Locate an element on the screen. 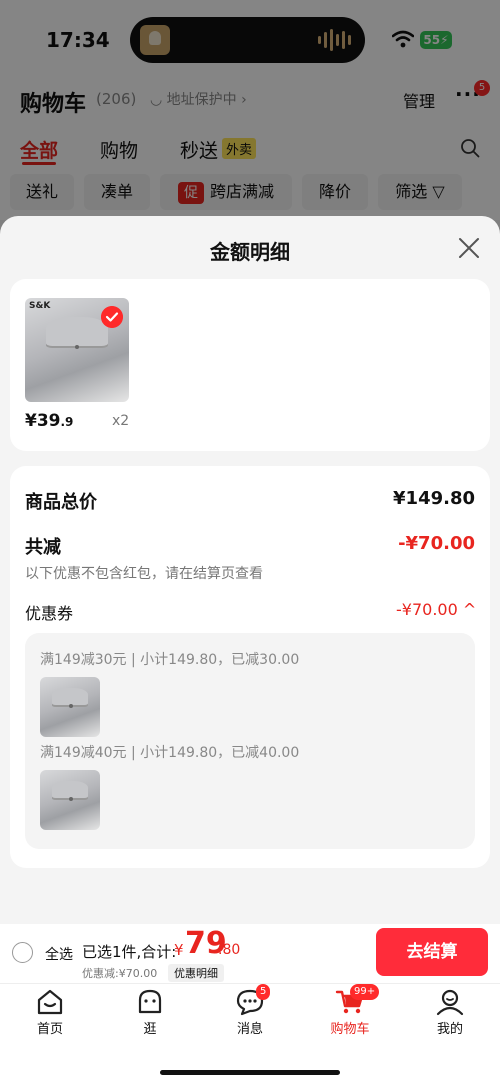  home-indicator is located at coordinates (250, 1072).